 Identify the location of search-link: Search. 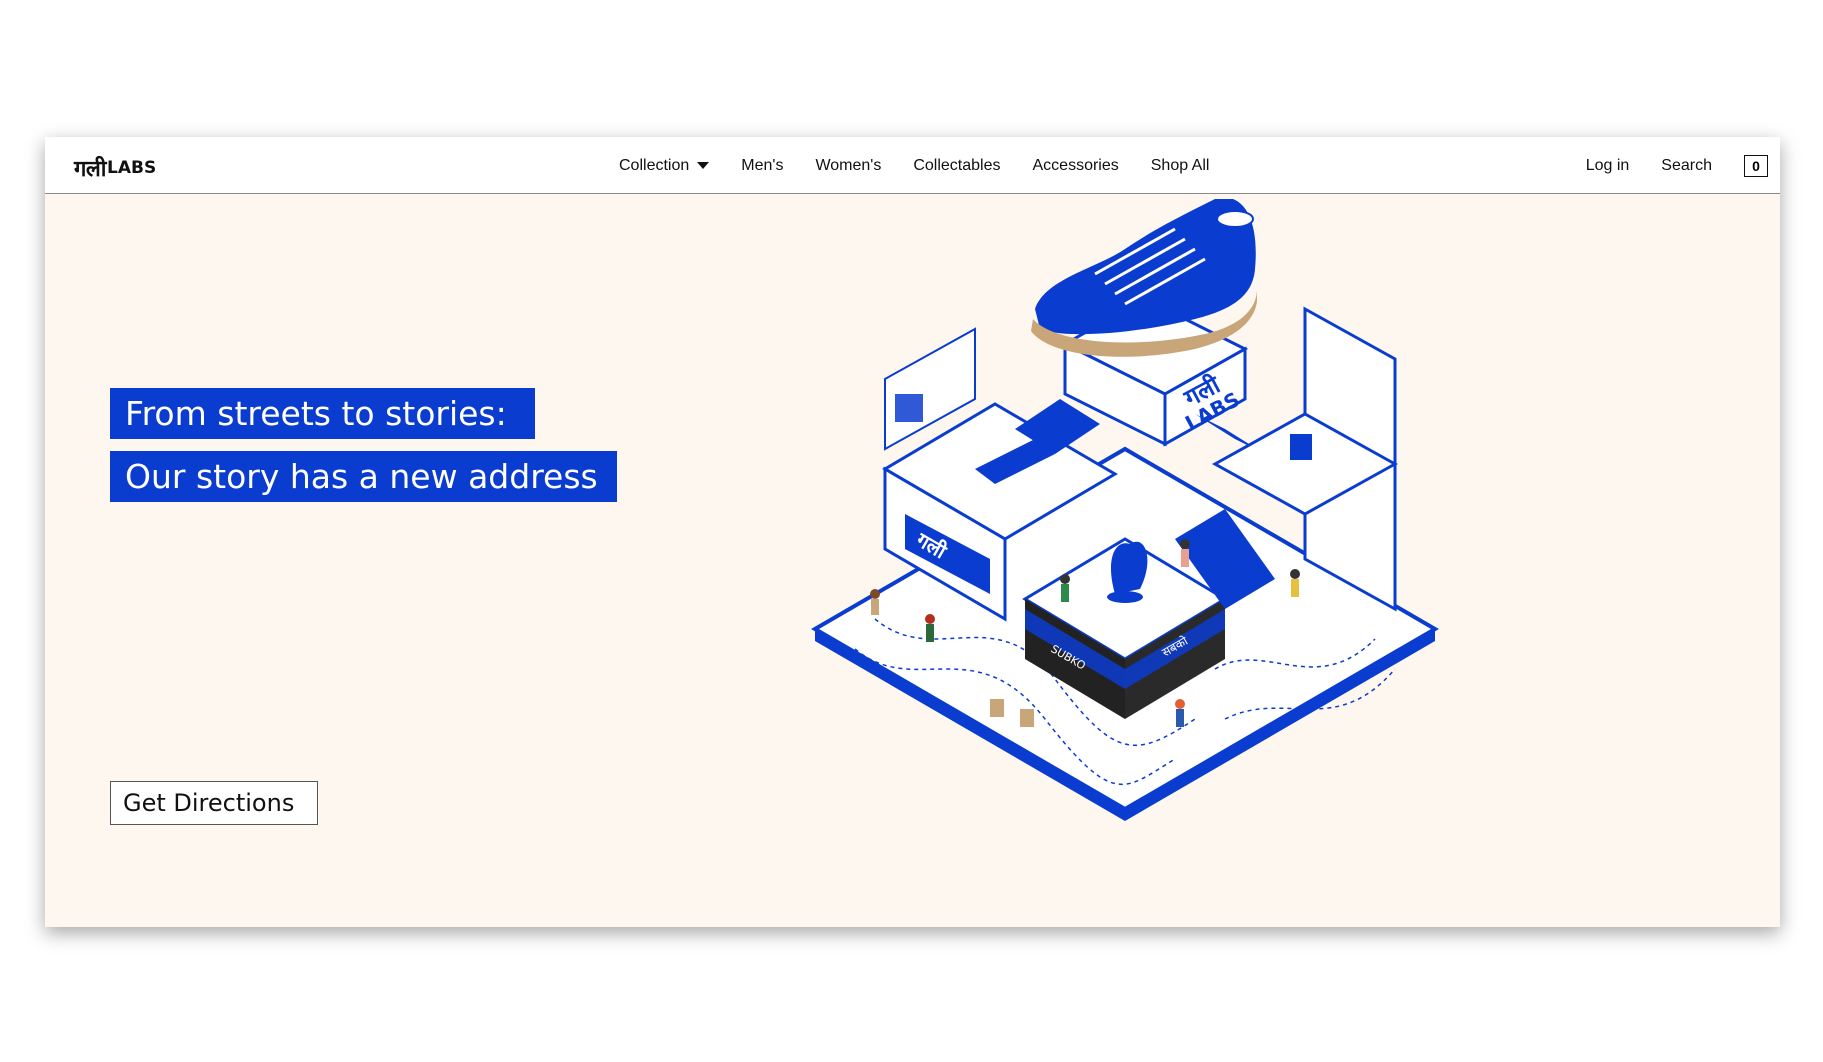
(1686, 166).